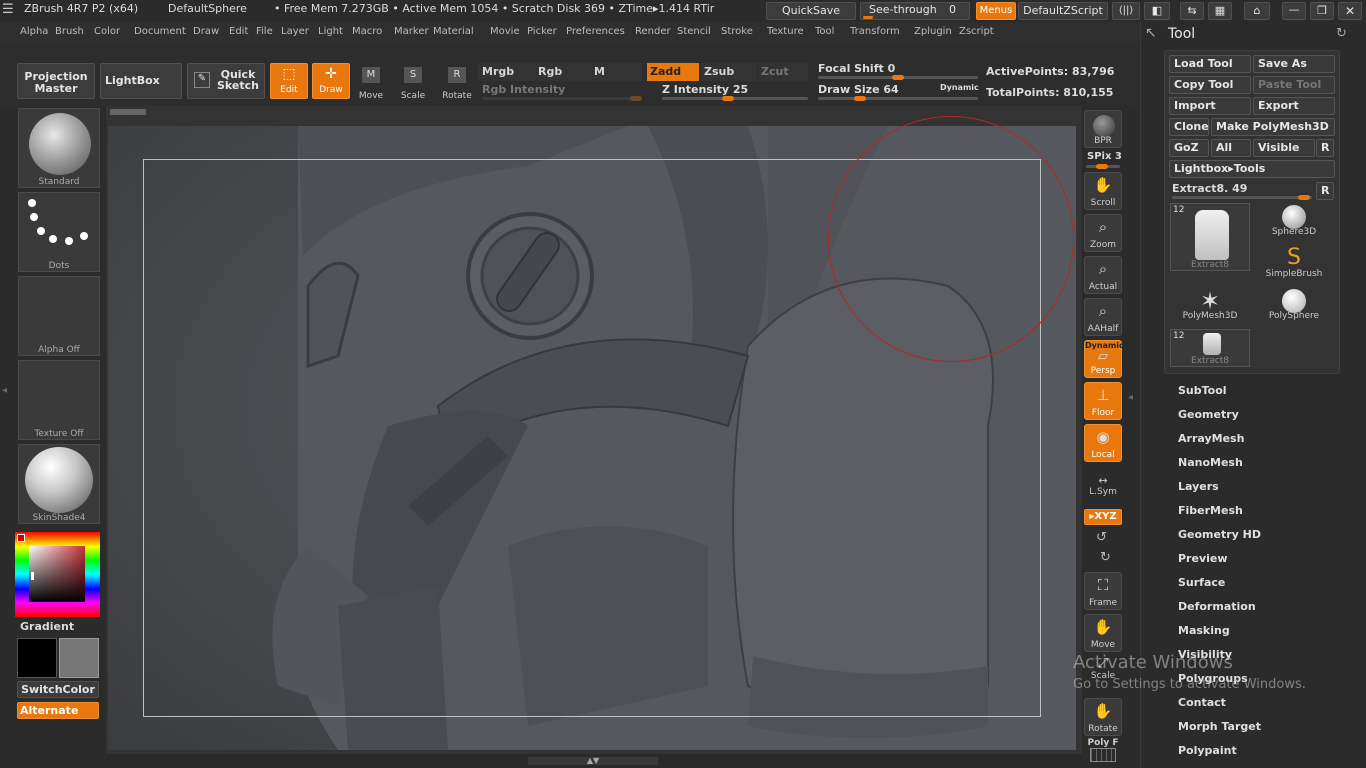  Describe the element at coordinates (1210, 106) in the screenshot. I see `import-button: Import` at that location.